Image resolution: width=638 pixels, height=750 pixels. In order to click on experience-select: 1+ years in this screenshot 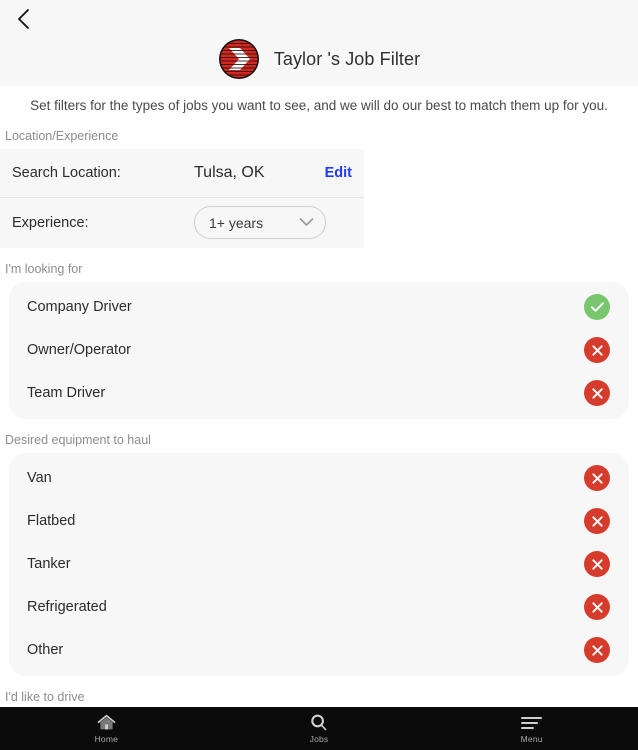, I will do `click(260, 223)`.